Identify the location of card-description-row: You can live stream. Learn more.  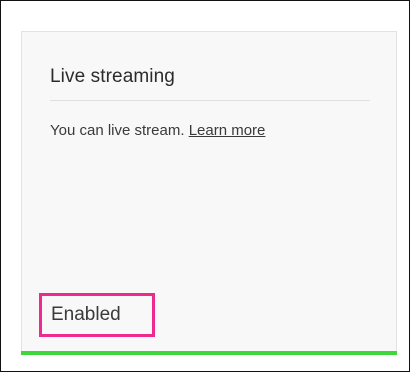
(157, 130).